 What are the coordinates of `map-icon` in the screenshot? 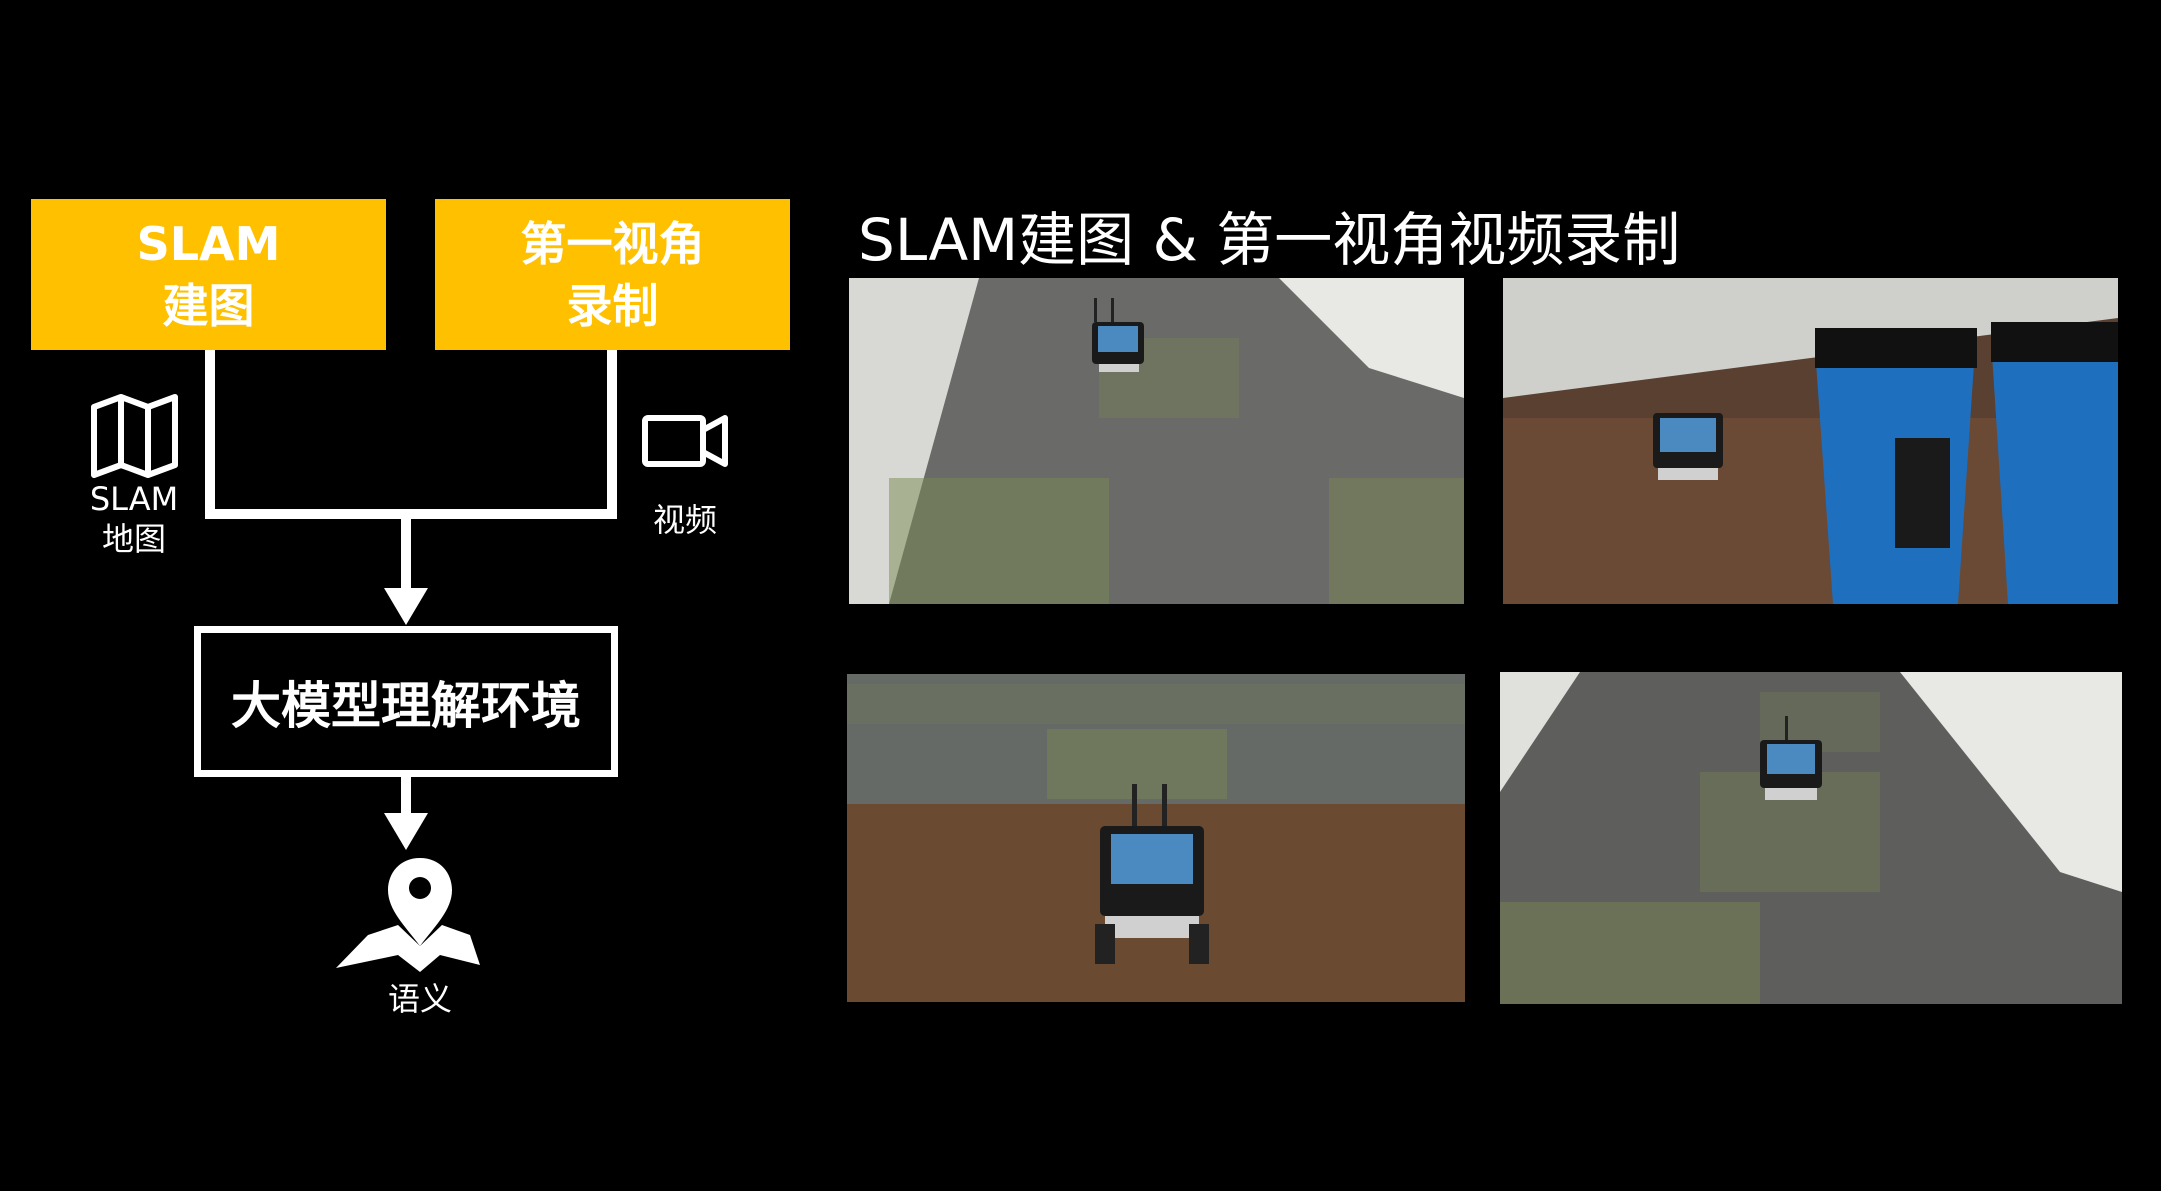 It's located at (134, 436).